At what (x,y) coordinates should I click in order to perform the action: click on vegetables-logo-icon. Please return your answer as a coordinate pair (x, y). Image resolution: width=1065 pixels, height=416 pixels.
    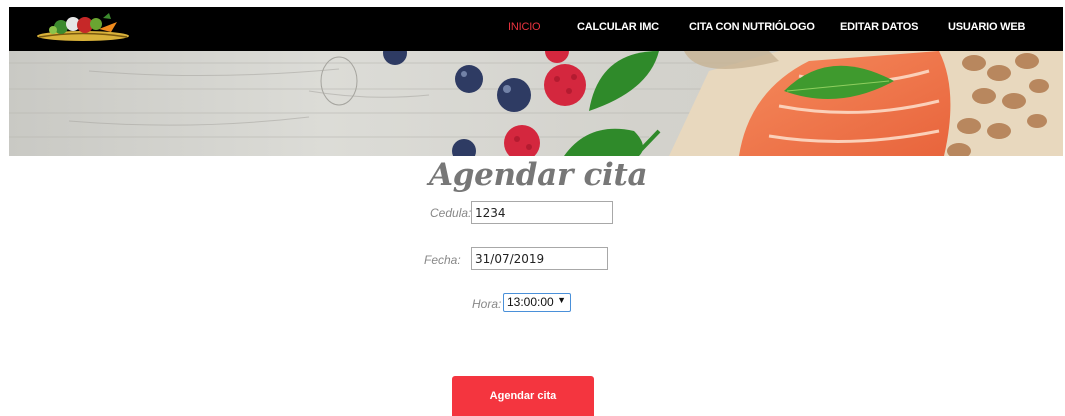
    Looking at the image, I should click on (83, 27).